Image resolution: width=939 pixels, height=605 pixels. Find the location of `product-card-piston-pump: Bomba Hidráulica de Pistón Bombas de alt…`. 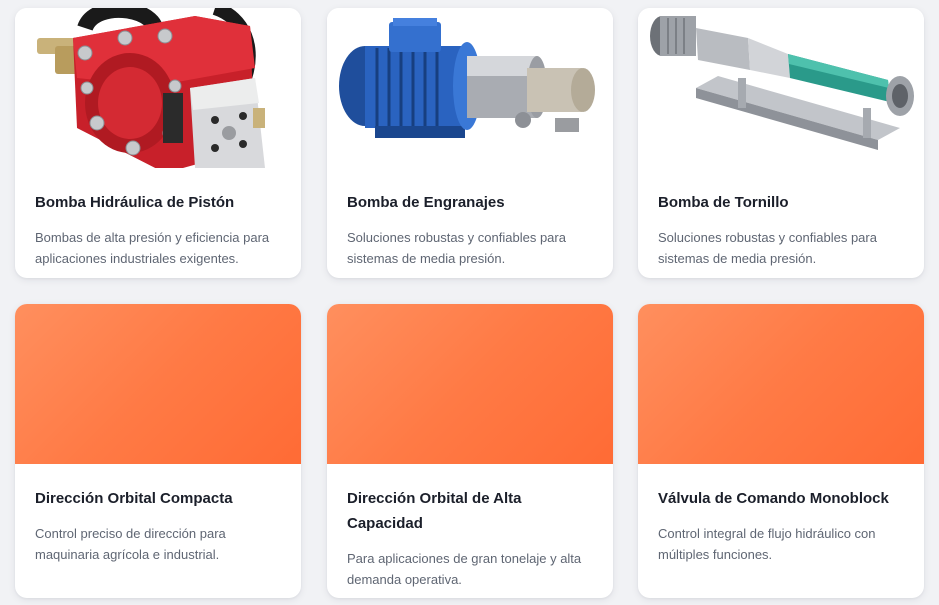

product-card-piston-pump: Bomba Hidráulica de Pistón Bombas de alt… is located at coordinates (158, 143).